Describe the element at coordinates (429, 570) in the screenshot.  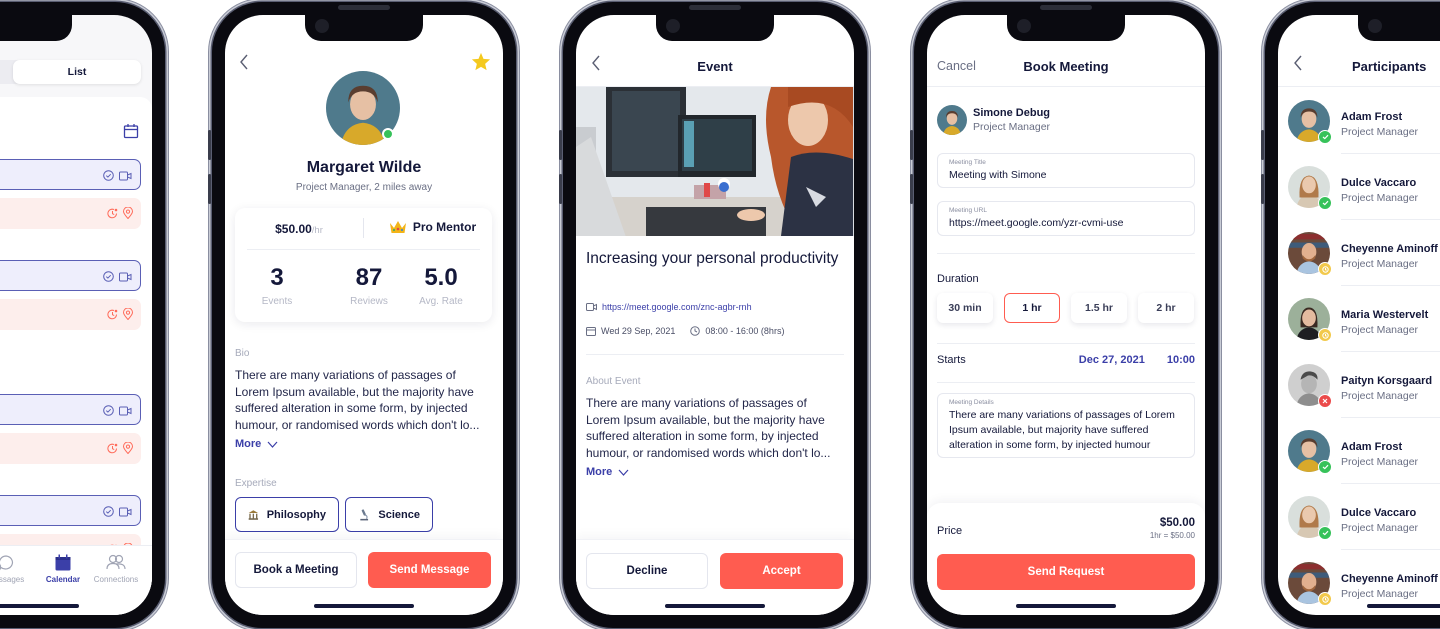
I see `send-message-button: Send Message` at that location.